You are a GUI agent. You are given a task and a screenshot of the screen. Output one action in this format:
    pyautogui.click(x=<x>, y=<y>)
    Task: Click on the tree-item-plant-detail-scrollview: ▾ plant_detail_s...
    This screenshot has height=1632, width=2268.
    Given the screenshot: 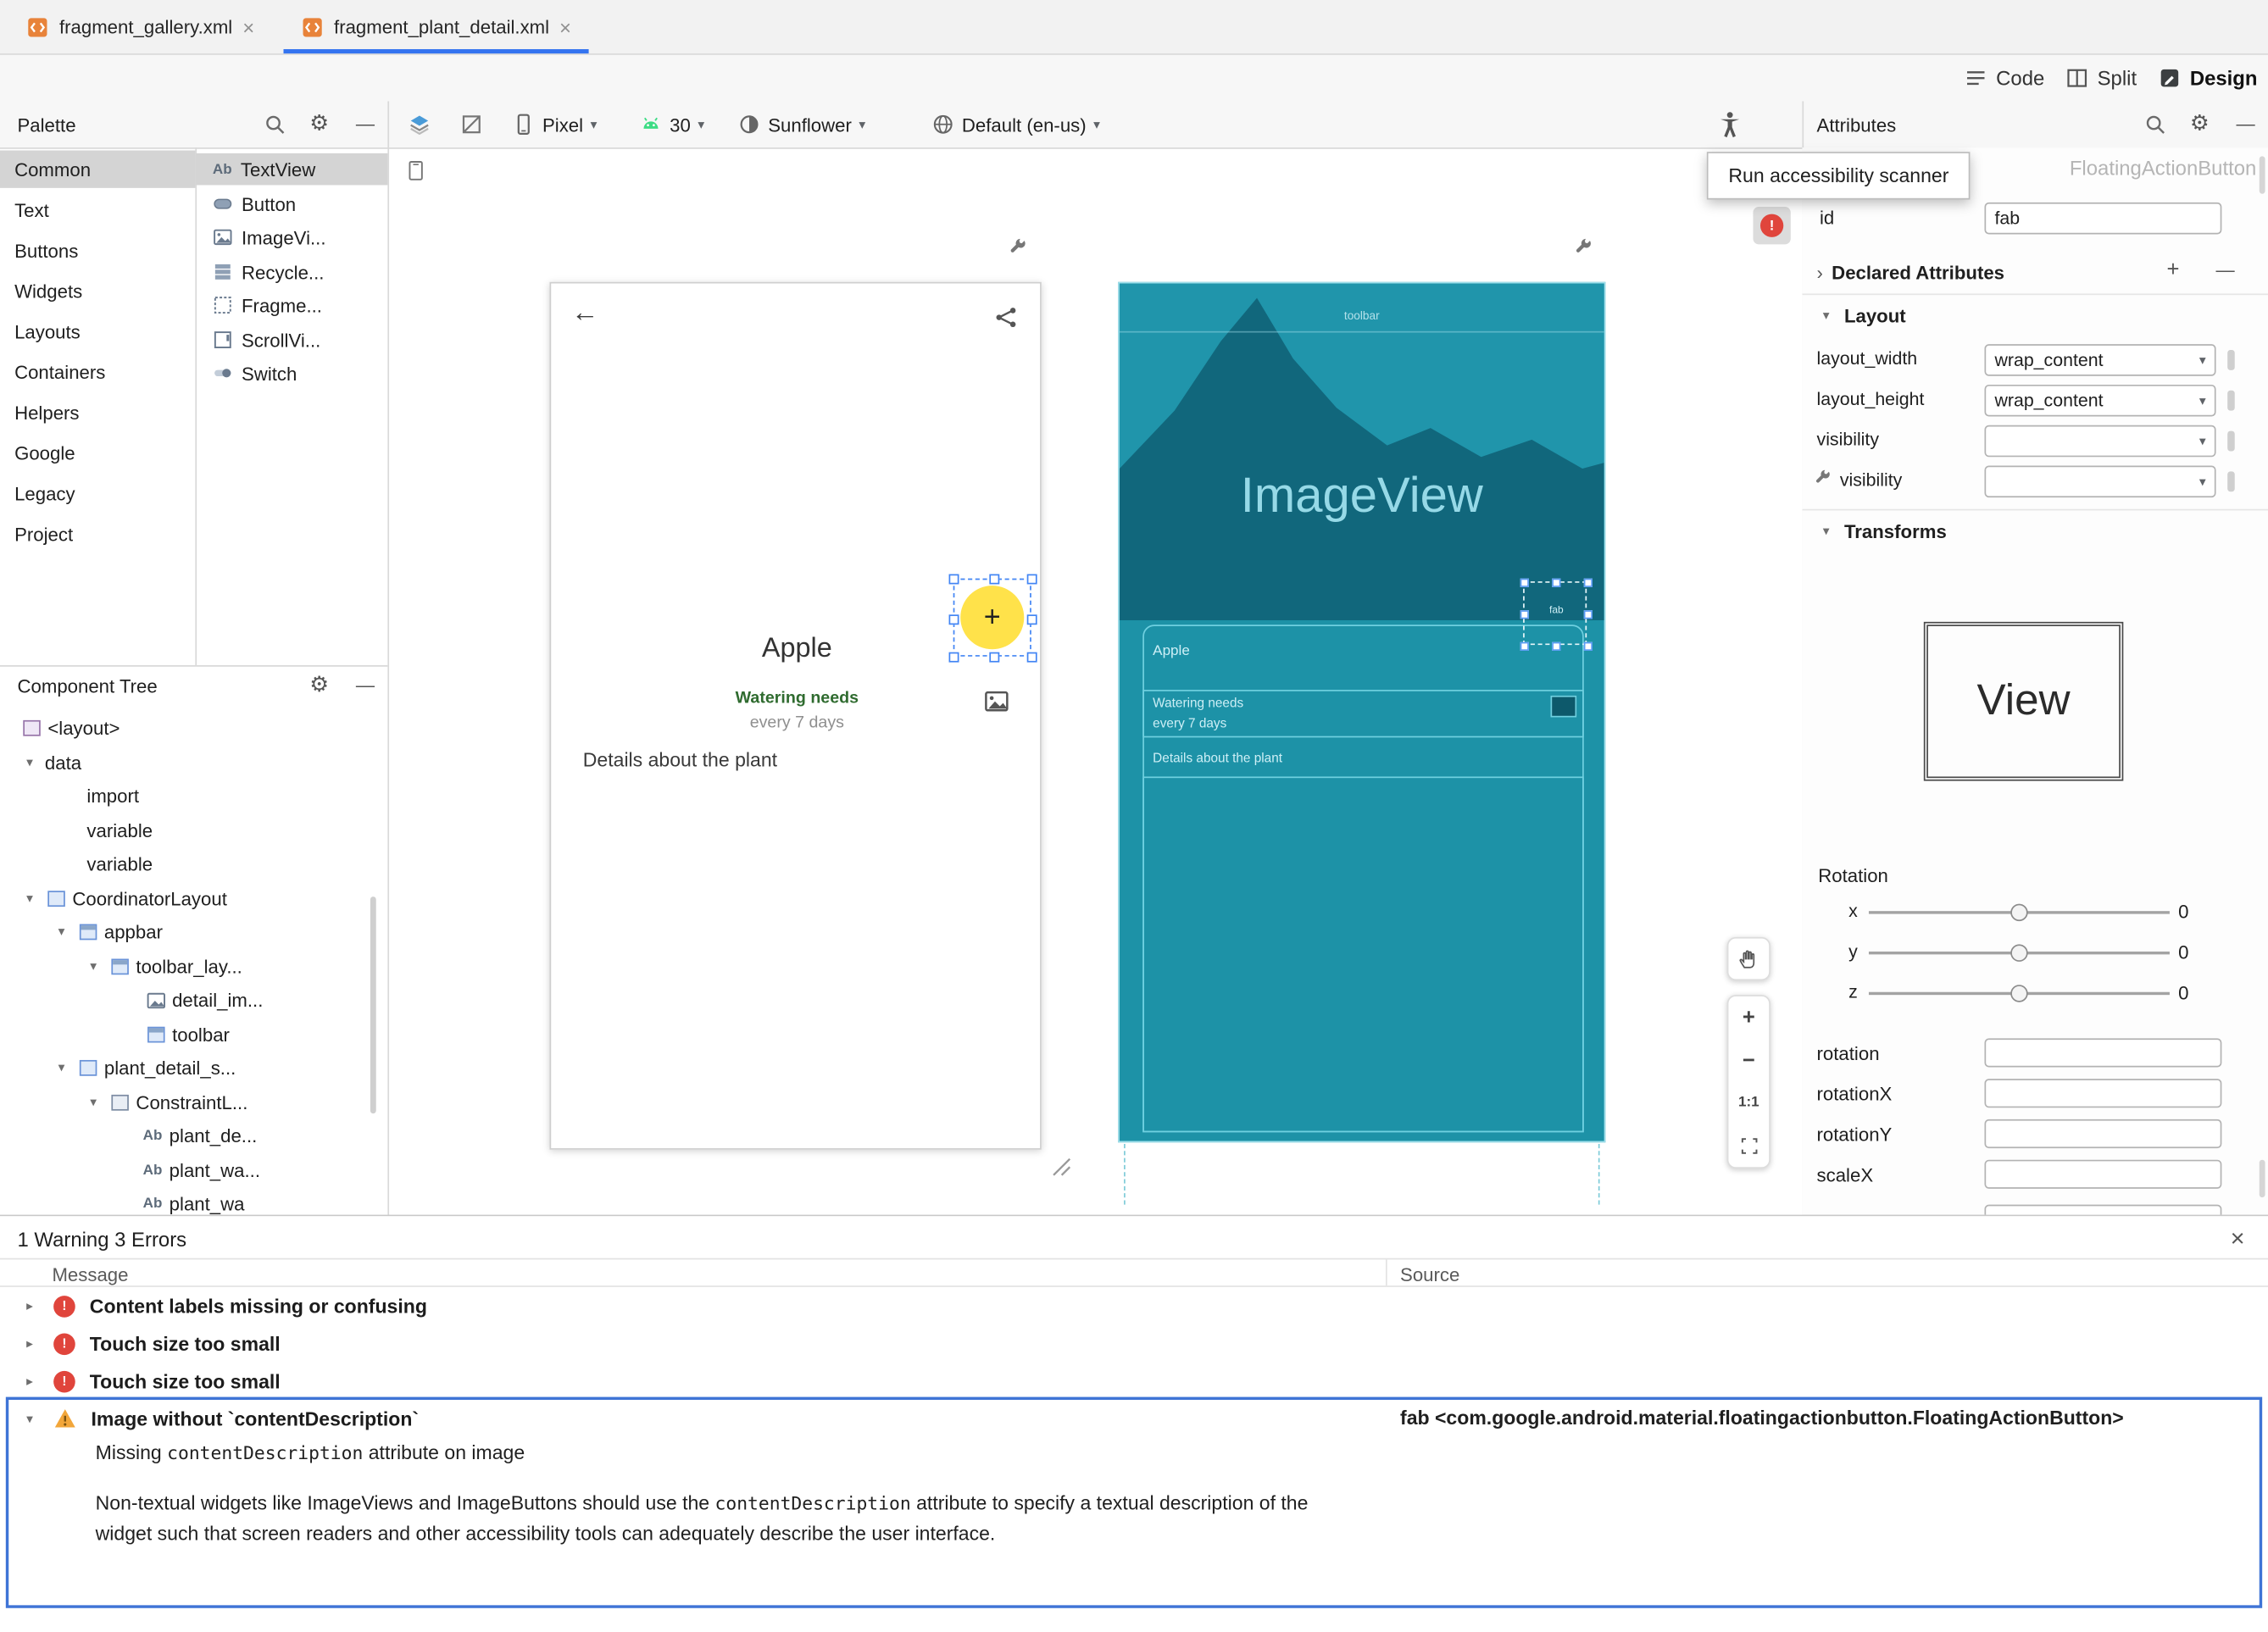 What is the action you would take?
    pyautogui.click(x=193, y=1068)
    